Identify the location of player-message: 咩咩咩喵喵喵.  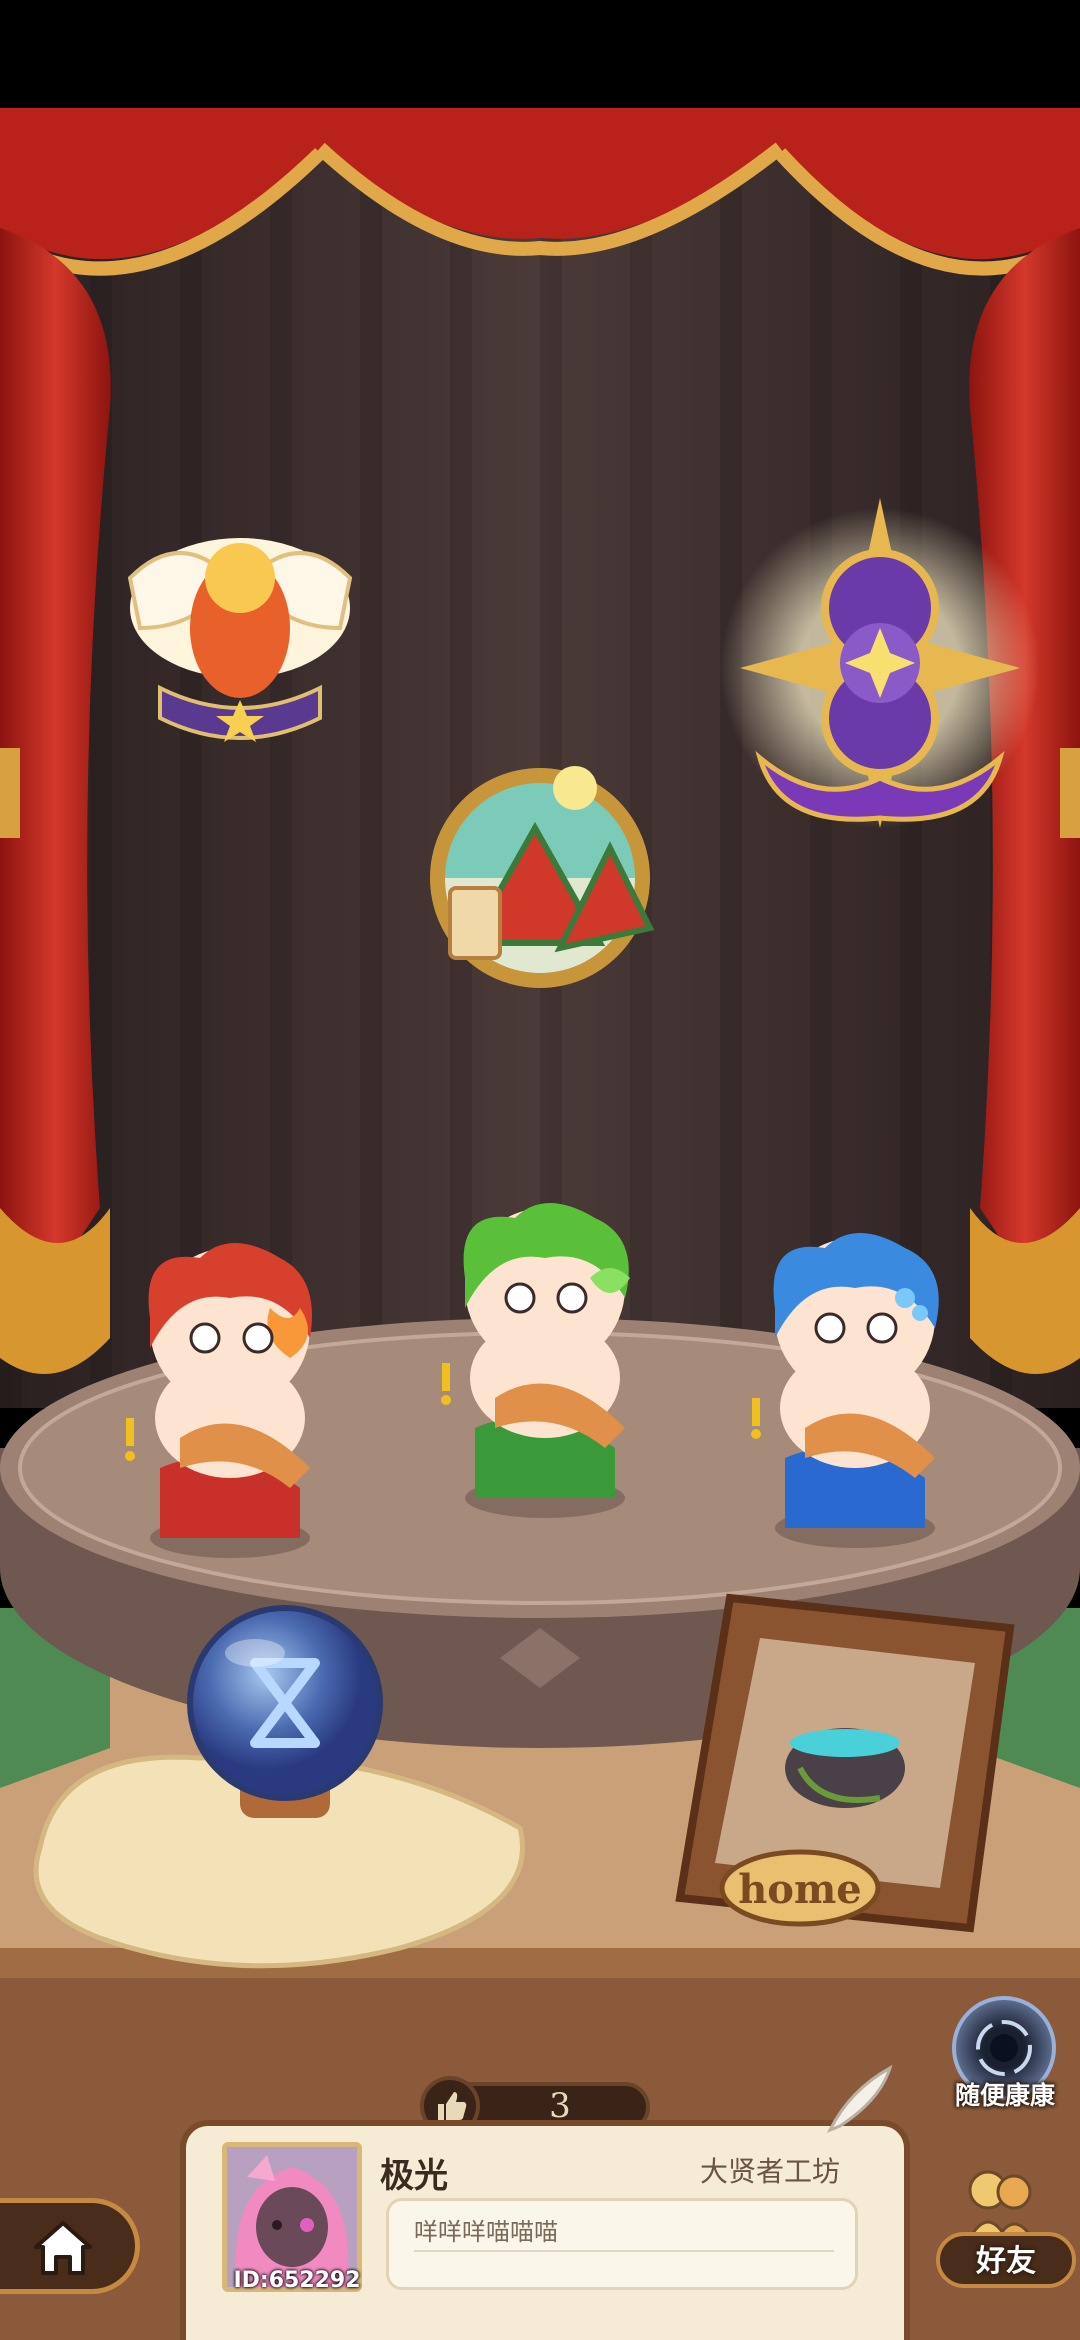
(486, 2232).